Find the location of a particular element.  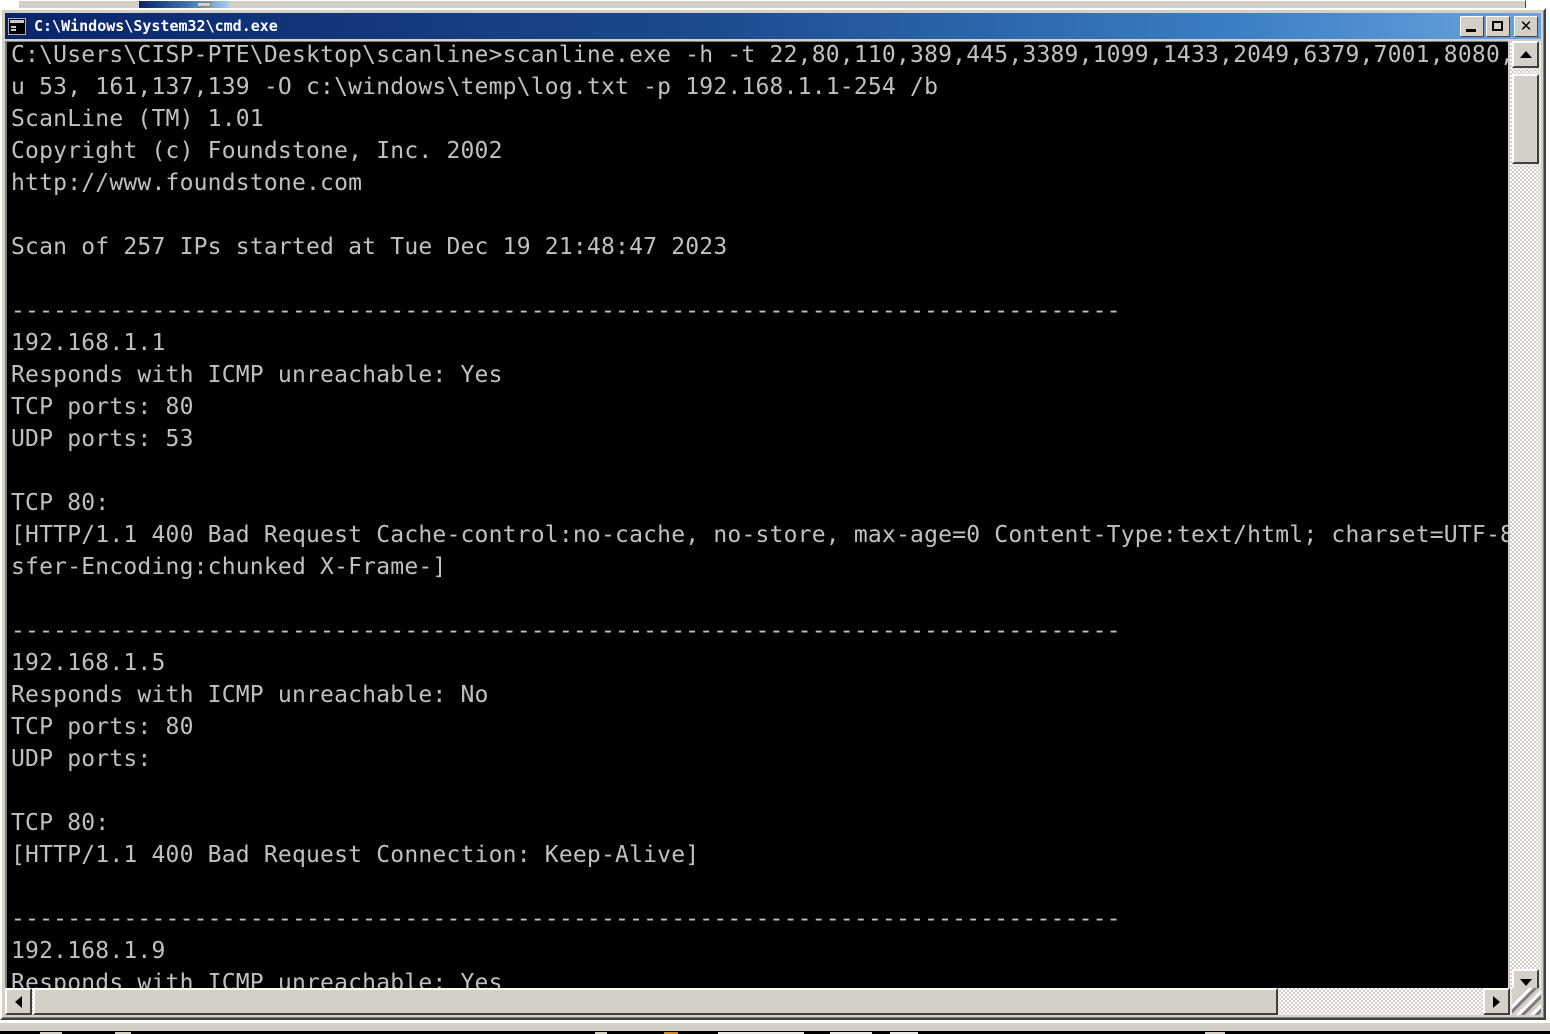

window-controls: ✕ is located at coordinates (1499, 26).